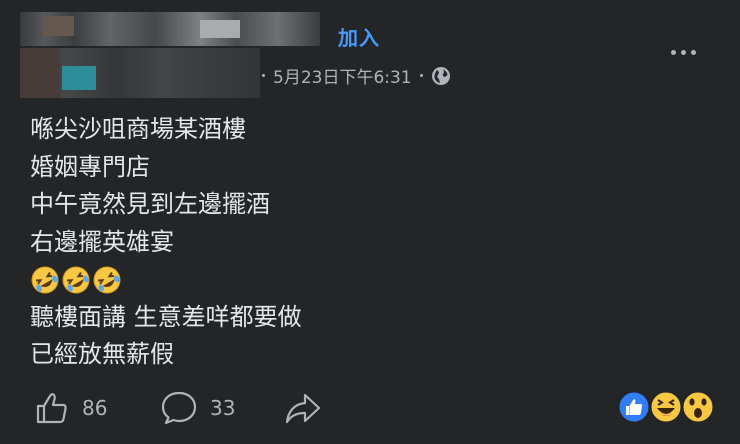  I want to click on wow-reaction-icon, so click(698, 407).